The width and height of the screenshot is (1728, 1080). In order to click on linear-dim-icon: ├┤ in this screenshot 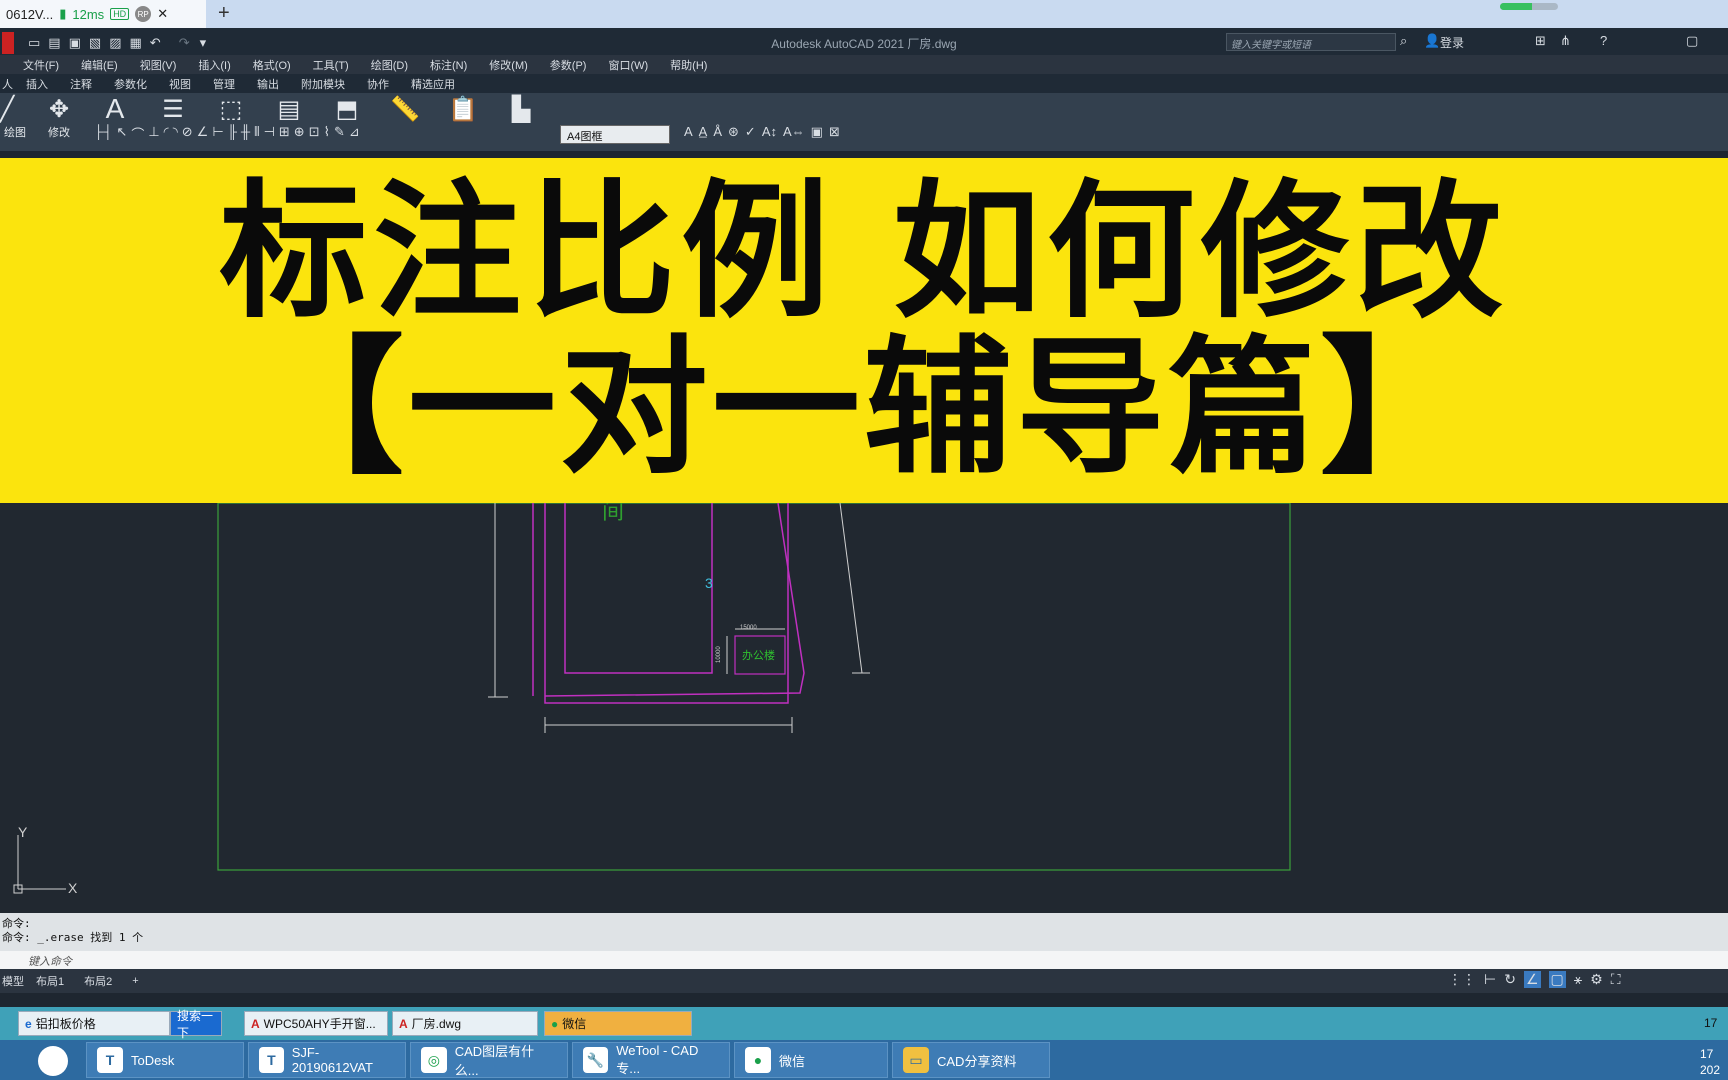, I will do `click(103, 134)`.